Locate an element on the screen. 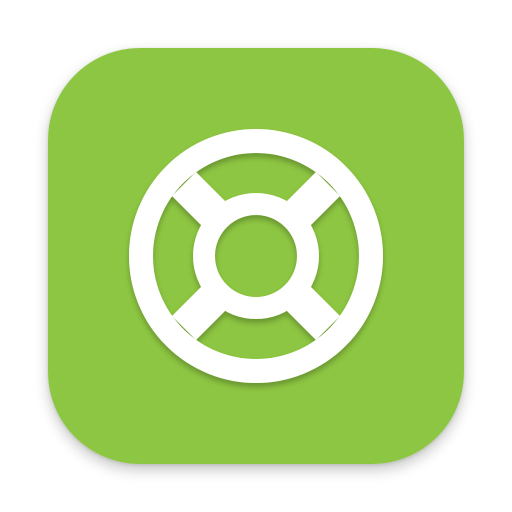 The image size is (512, 512). spoke-top-left is located at coordinates (199, 199).